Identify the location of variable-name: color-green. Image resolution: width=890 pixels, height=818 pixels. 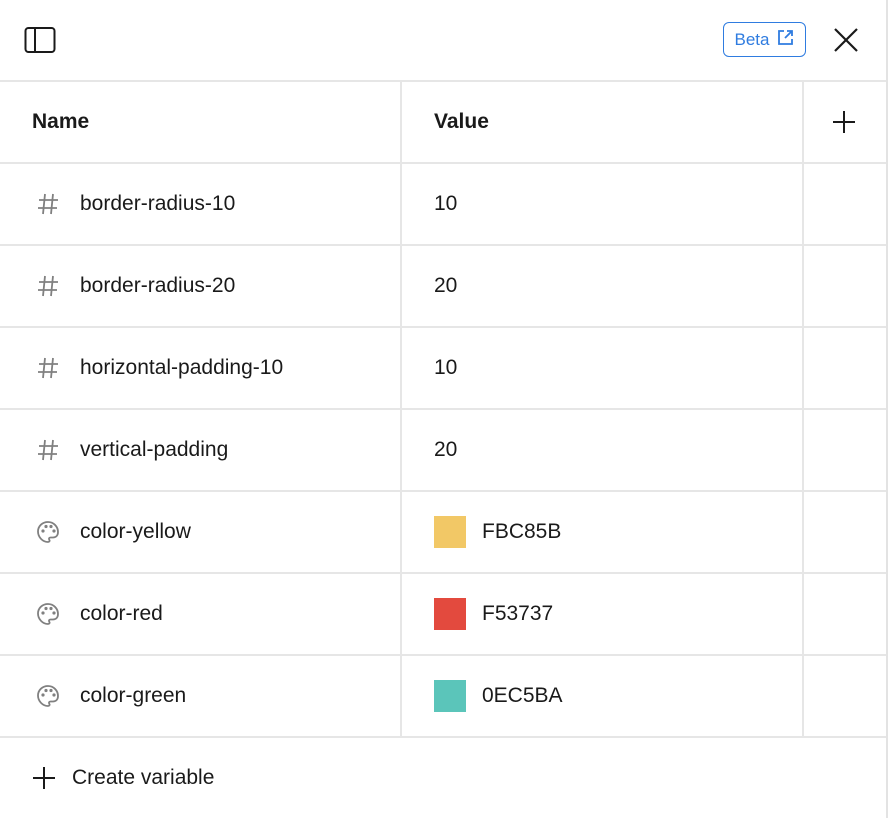
(133, 695).